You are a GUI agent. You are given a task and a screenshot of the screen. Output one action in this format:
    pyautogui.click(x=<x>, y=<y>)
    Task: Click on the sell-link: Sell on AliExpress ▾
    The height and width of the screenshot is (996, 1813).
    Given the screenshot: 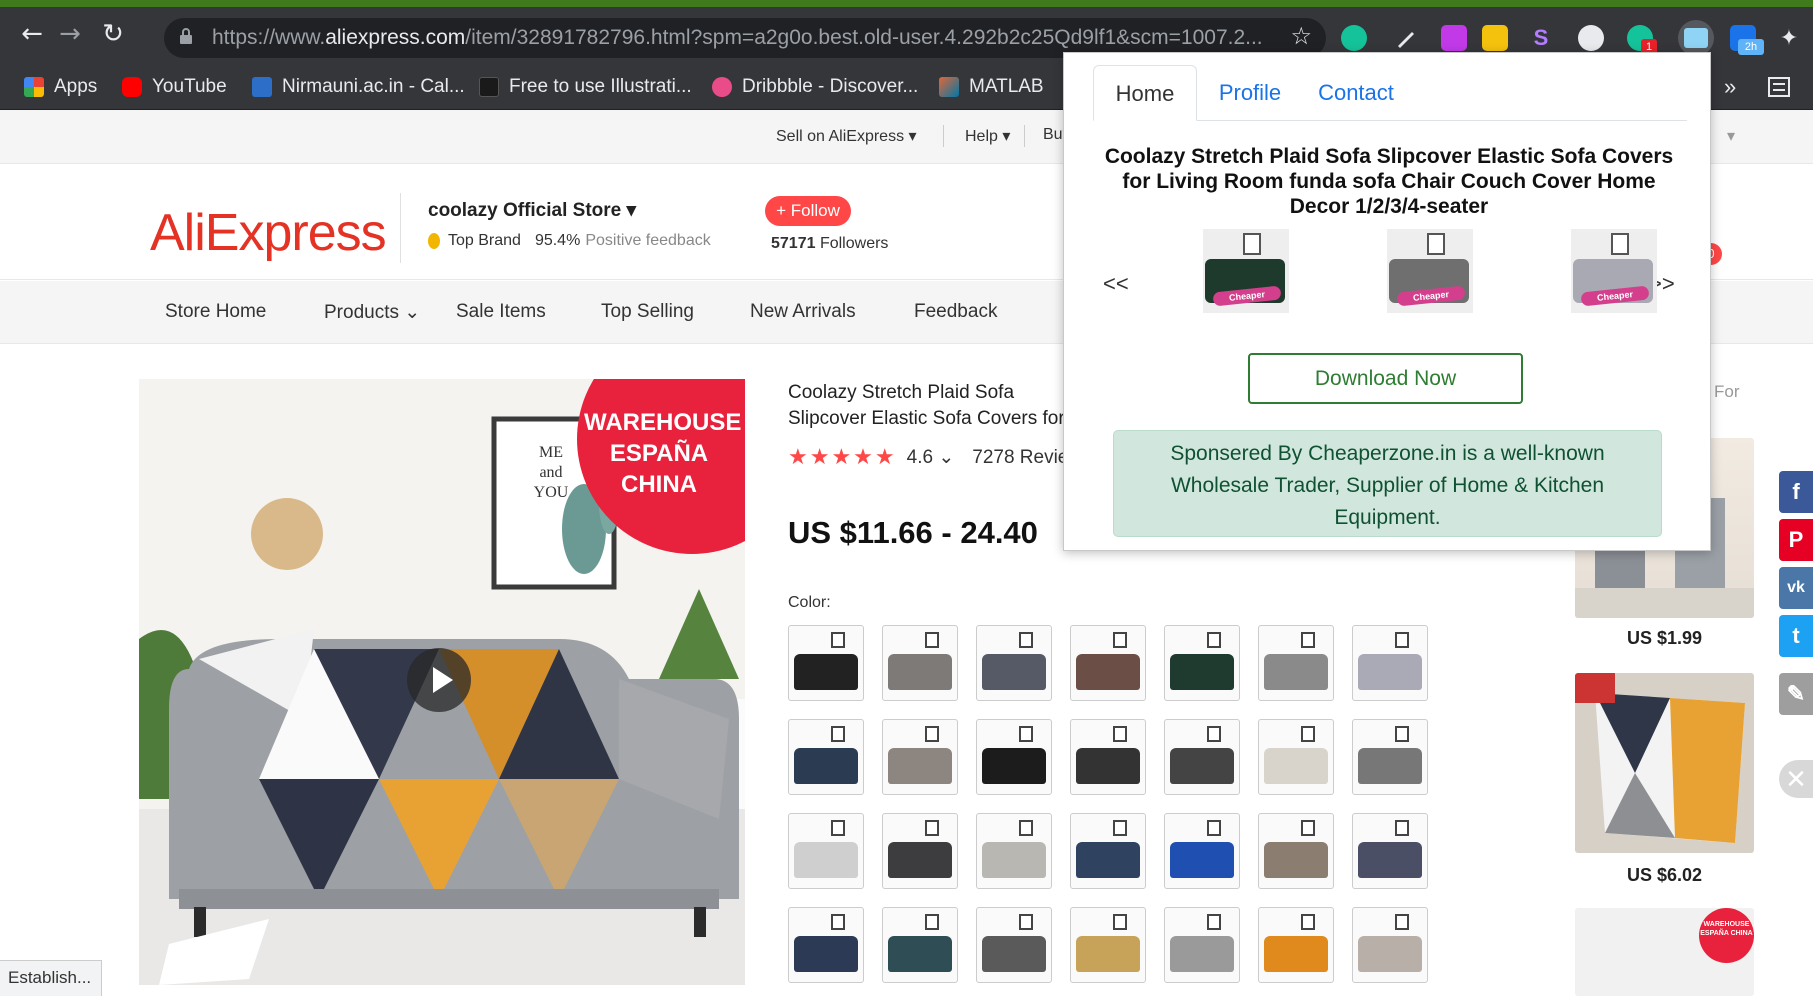 What is the action you would take?
    pyautogui.click(x=846, y=136)
    